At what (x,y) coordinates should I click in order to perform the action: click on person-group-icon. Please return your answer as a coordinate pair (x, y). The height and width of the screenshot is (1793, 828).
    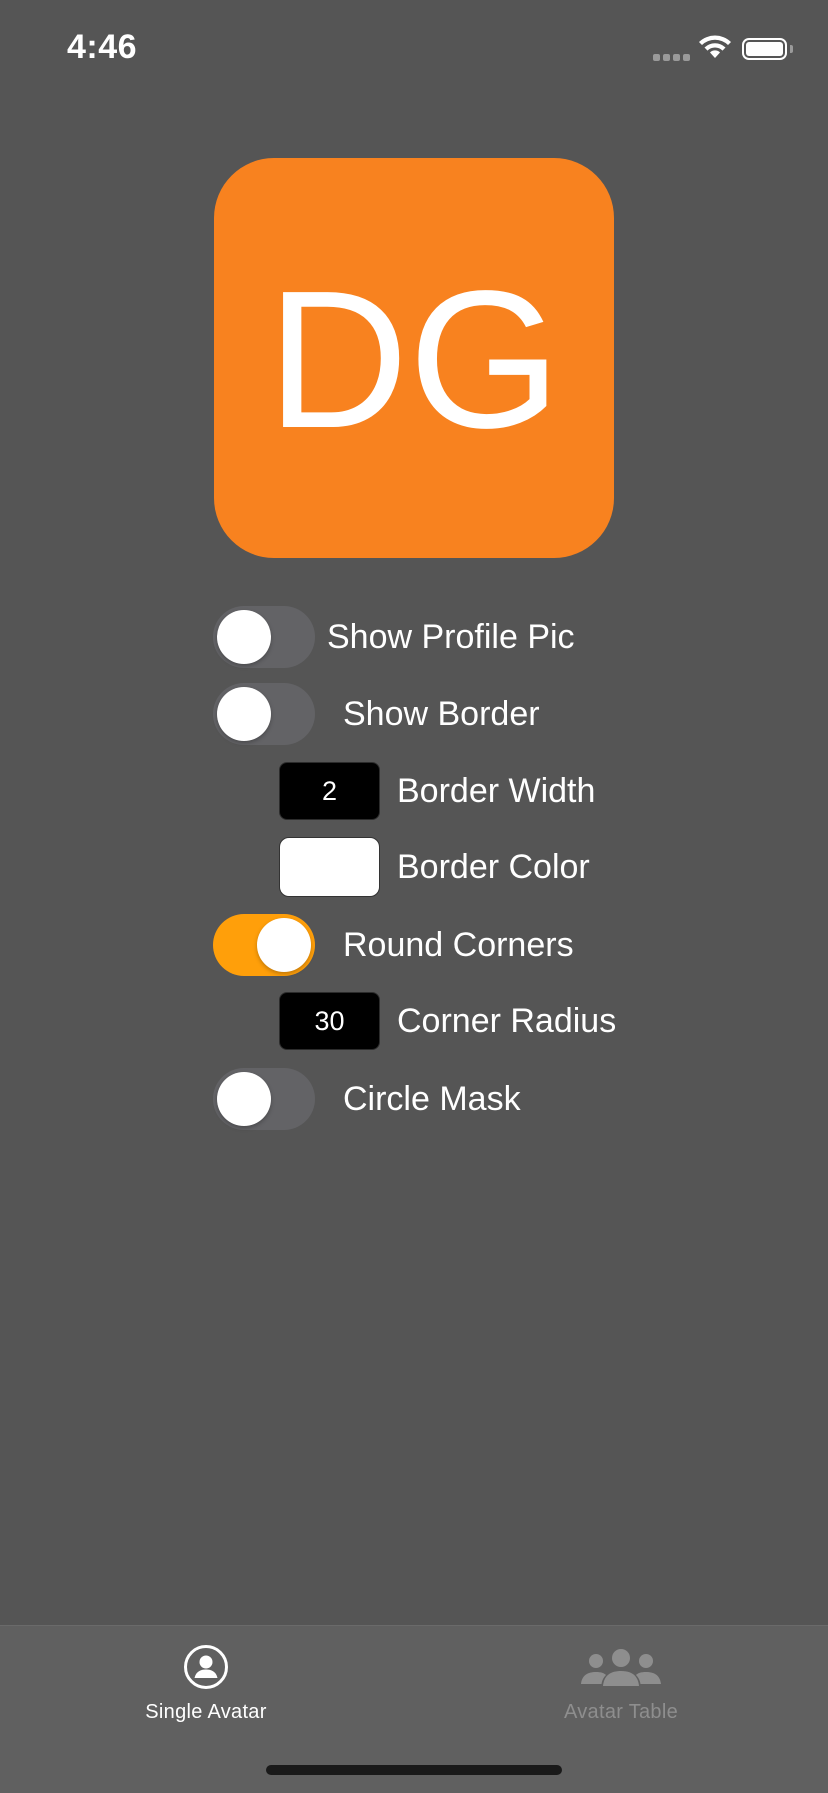
    Looking at the image, I should click on (621, 1667).